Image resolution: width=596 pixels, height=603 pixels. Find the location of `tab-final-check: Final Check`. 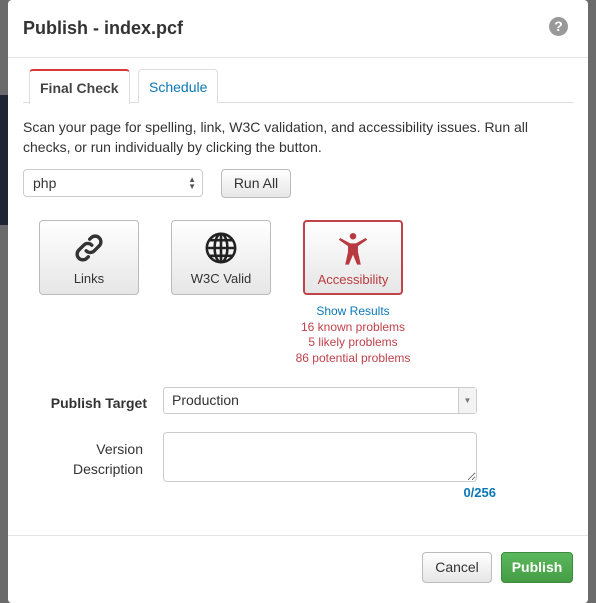

tab-final-check: Final Check is located at coordinates (79, 86).